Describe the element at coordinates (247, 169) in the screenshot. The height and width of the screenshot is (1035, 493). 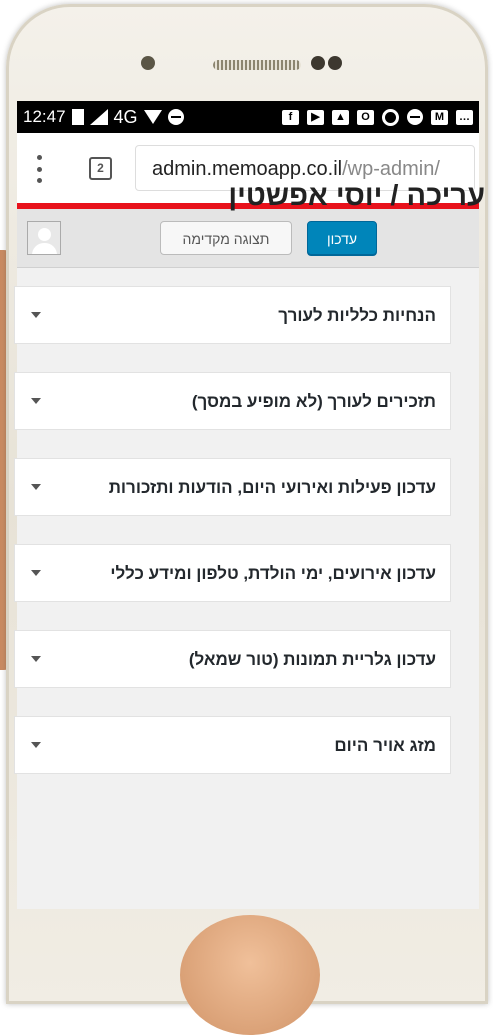
I see `url-host: admin.memoapp.co.il` at that location.